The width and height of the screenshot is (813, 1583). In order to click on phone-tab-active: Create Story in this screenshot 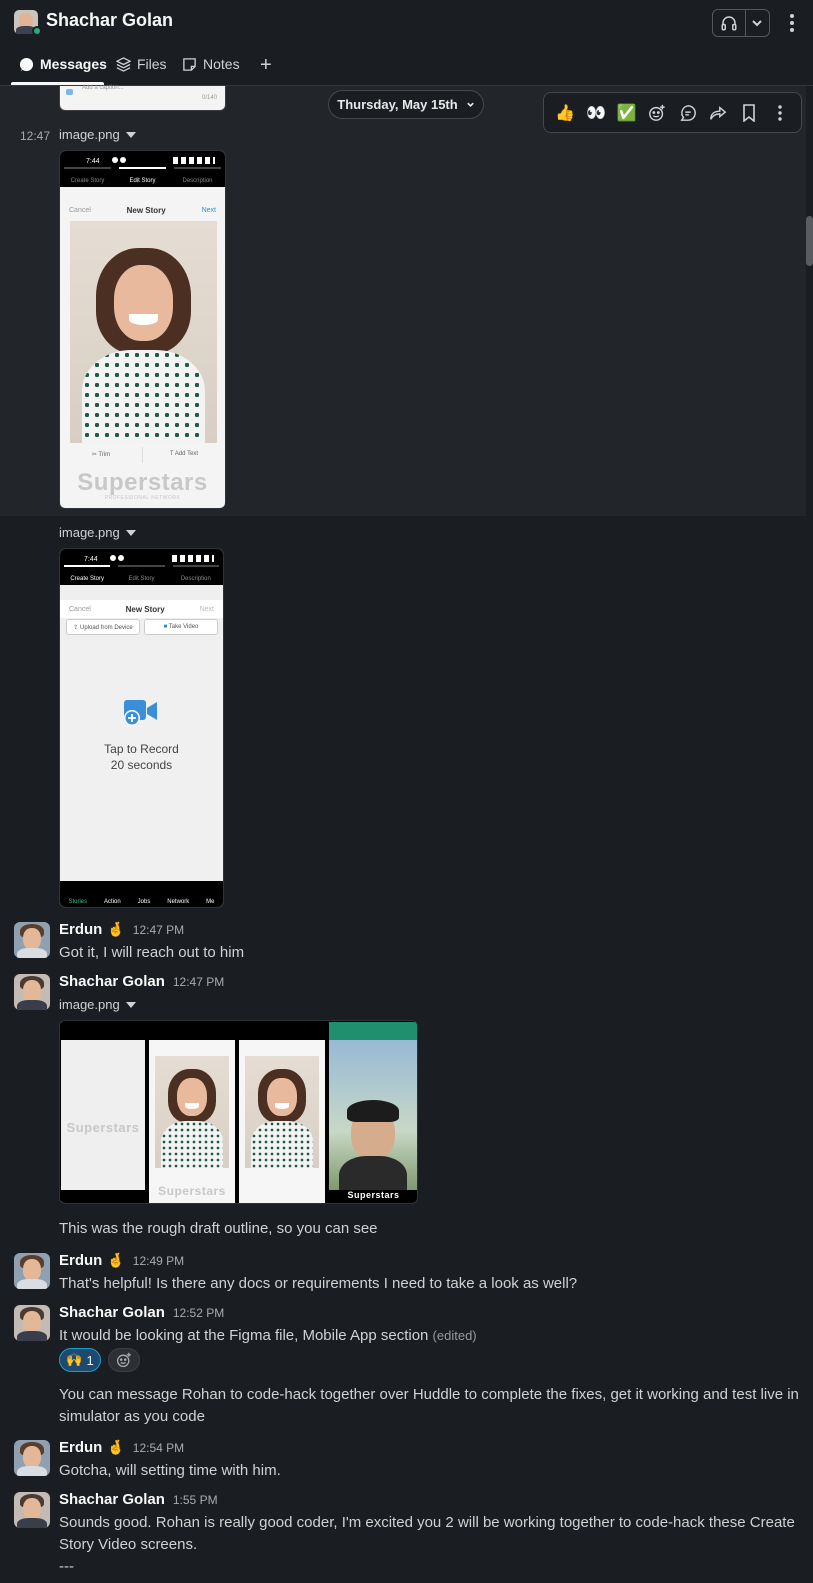, I will do `click(87, 575)`.